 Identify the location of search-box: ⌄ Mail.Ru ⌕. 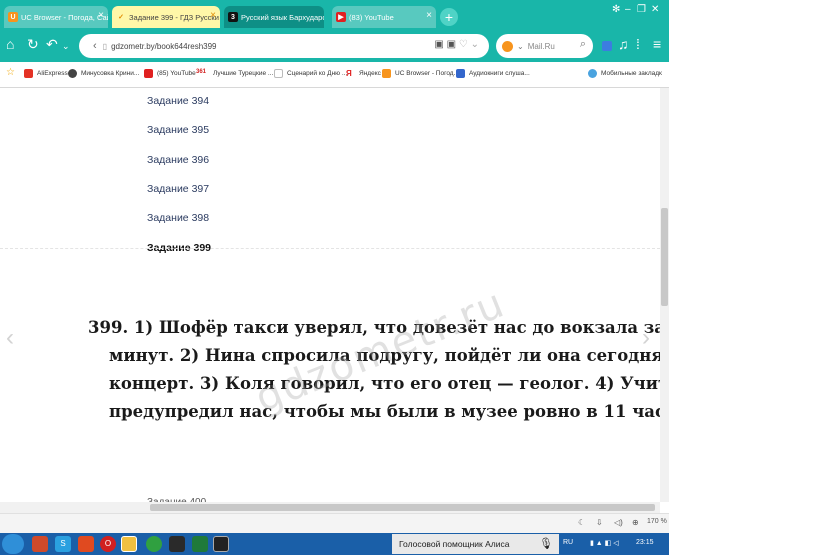
(544, 46).